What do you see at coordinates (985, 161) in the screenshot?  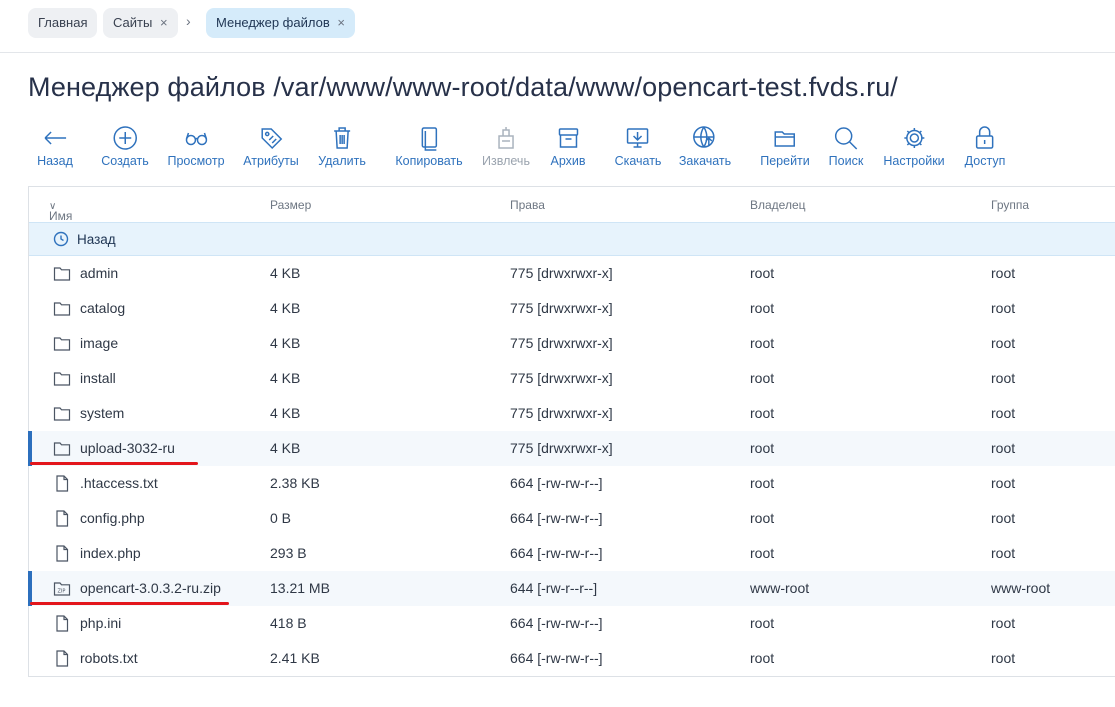 I see `tool-label: Доступ` at bounding box center [985, 161].